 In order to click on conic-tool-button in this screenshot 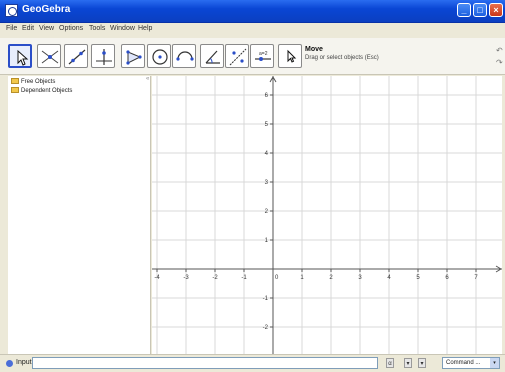, I will do `click(184, 56)`.